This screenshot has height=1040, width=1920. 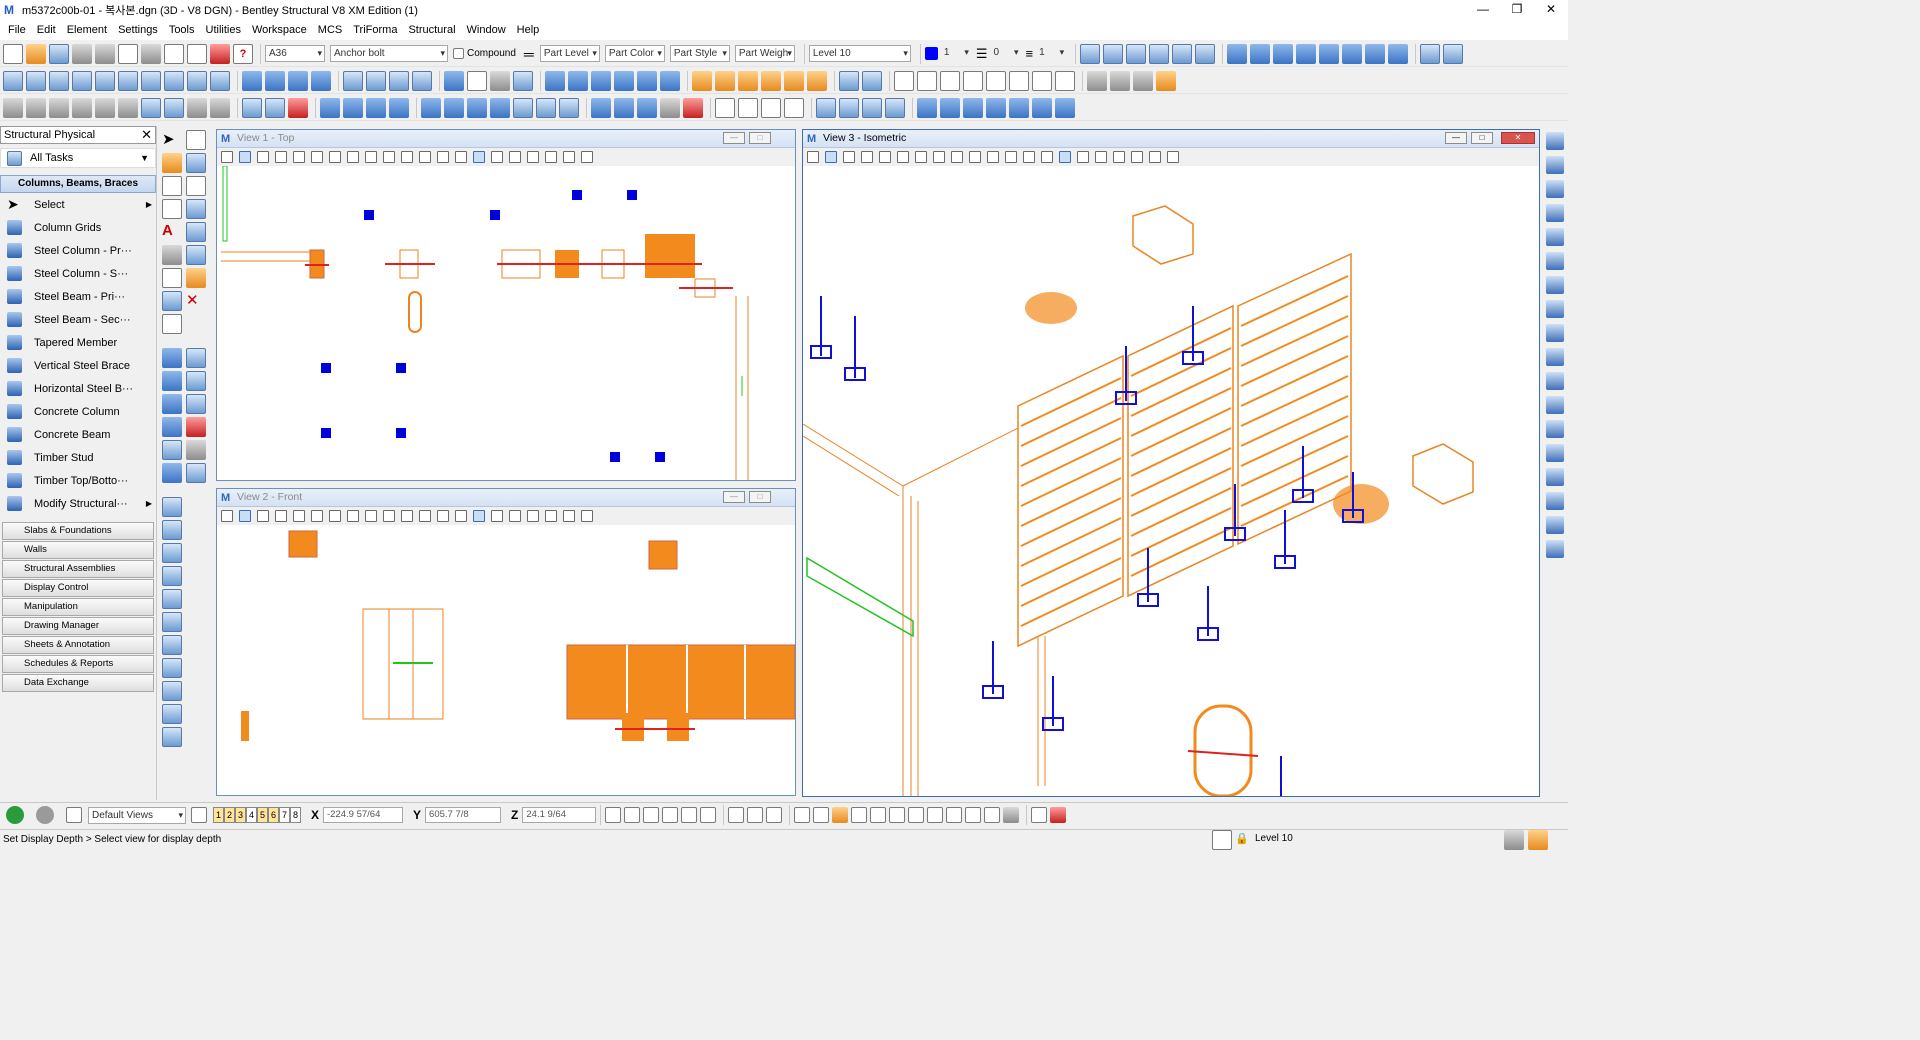 I want to click on tool-column-grids: Column Grids, so click(x=78, y=227).